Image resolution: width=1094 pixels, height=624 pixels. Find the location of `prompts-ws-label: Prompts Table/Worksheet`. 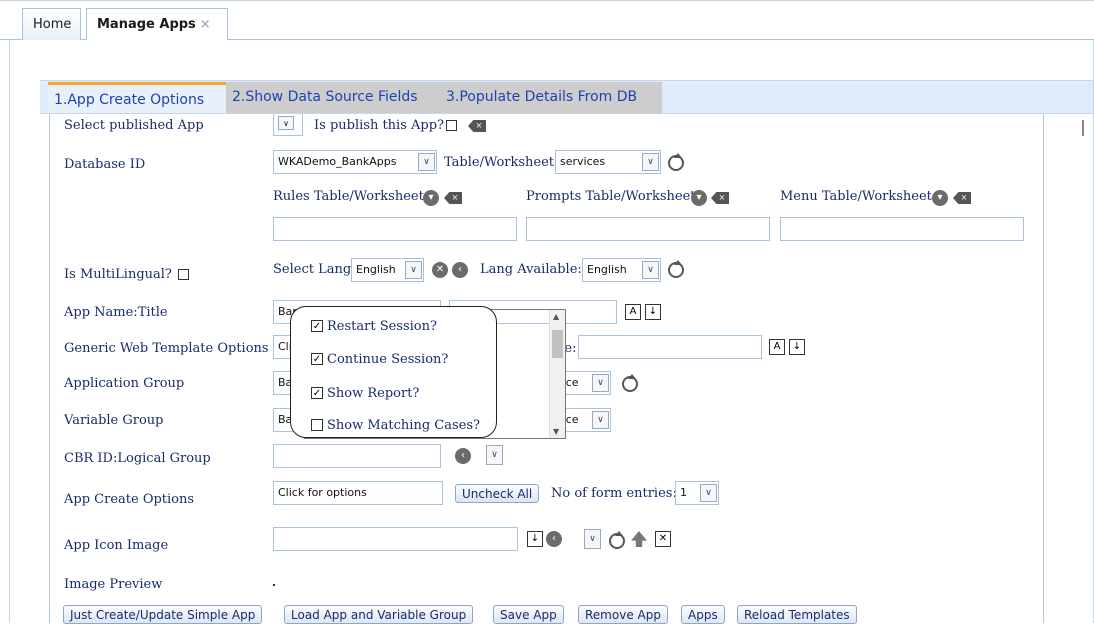

prompts-ws-label: Prompts Table/Worksheet is located at coordinates (611, 196).